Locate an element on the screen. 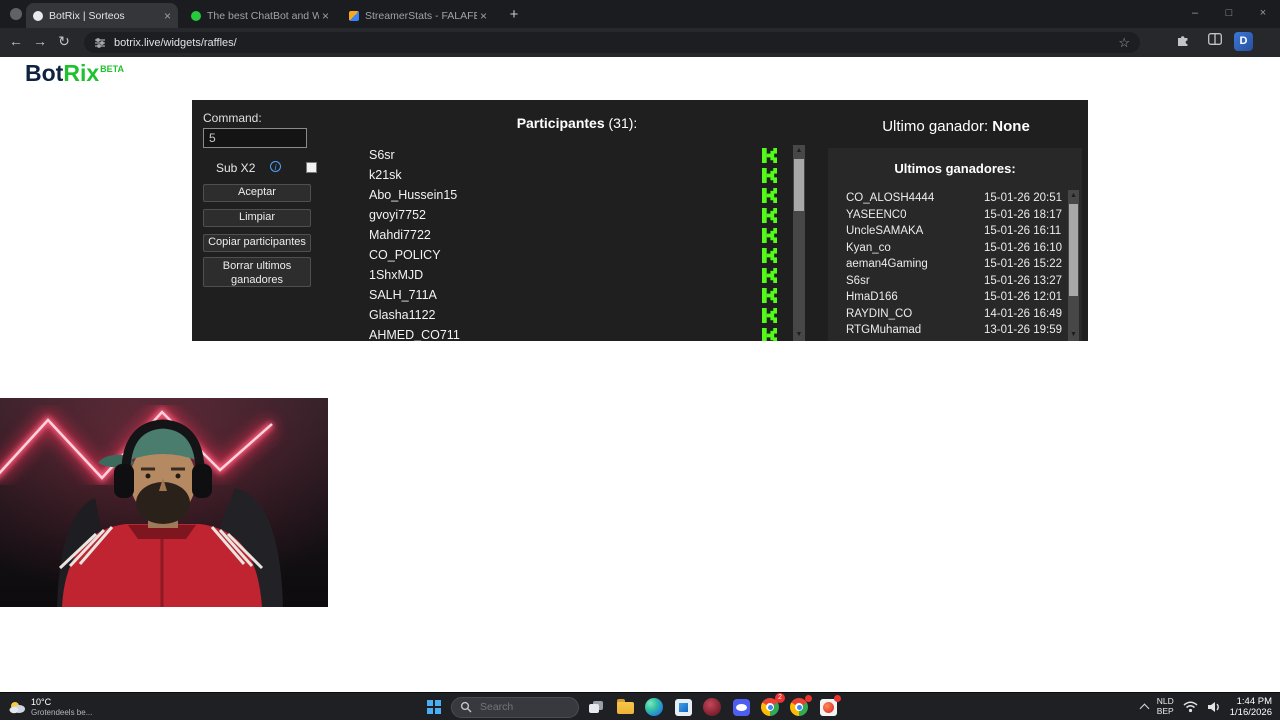 This screenshot has height=720, width=1280. volume-icon is located at coordinates (1214, 707).